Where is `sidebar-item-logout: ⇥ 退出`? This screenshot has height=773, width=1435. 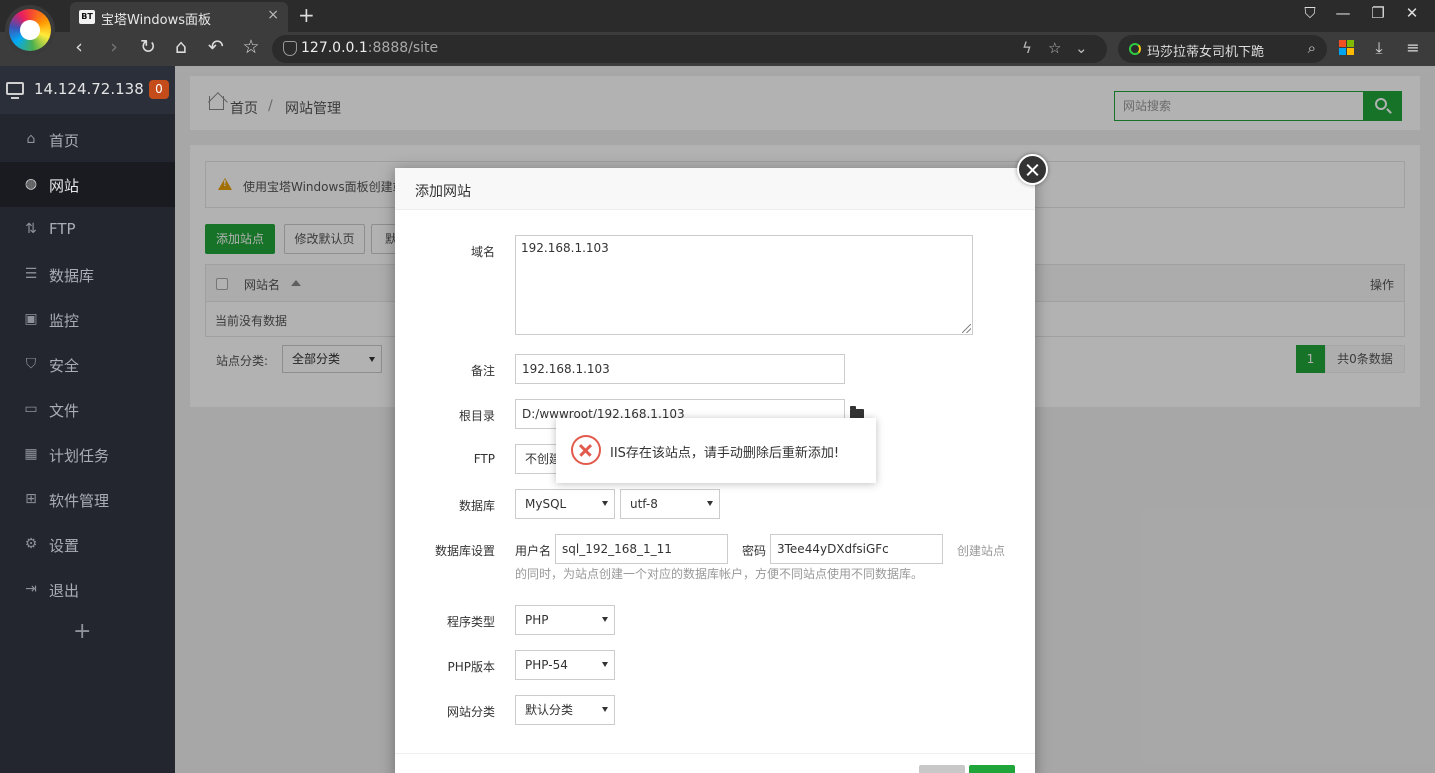 sidebar-item-logout: ⇥ 退出 is located at coordinates (87, 589).